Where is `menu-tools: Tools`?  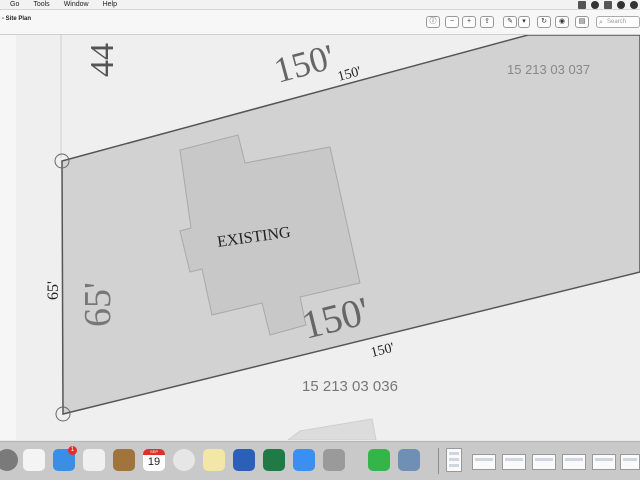
menu-tools: Tools is located at coordinates (41, 4).